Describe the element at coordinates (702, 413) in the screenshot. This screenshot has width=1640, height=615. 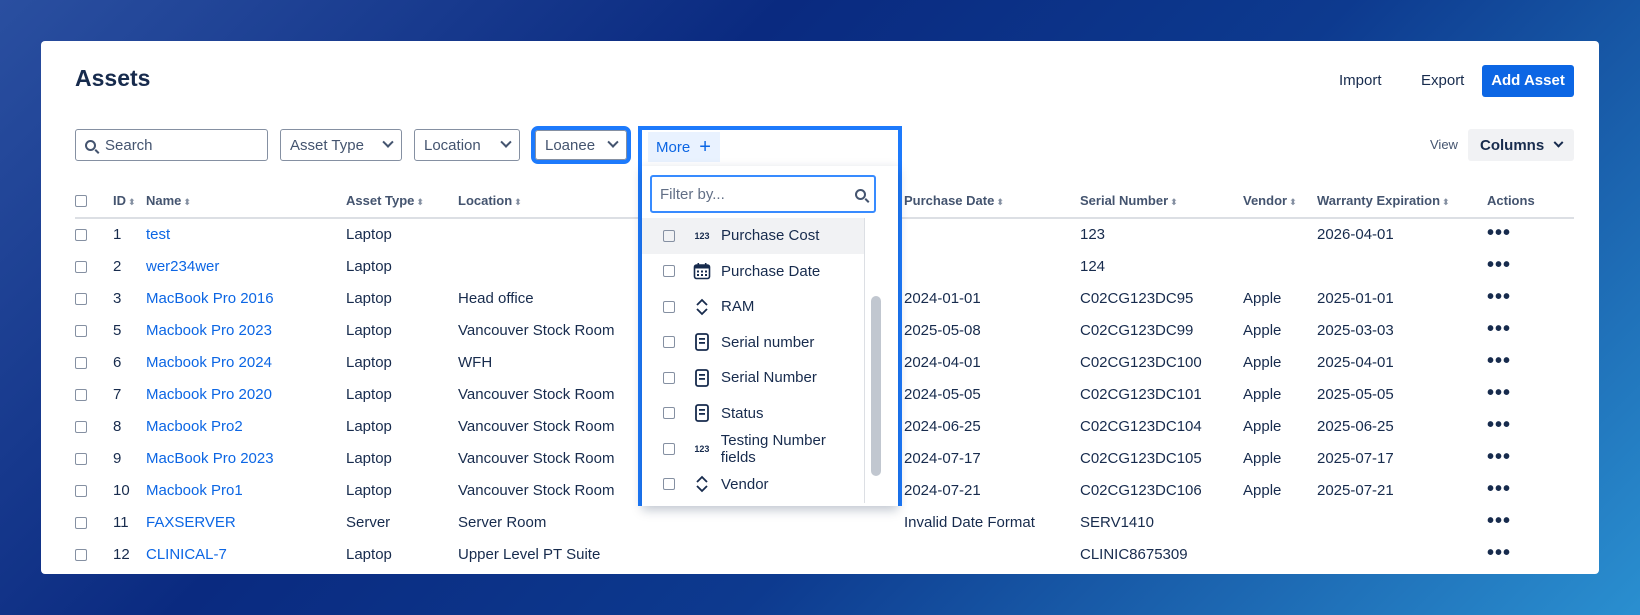
I see `document-icon` at that location.